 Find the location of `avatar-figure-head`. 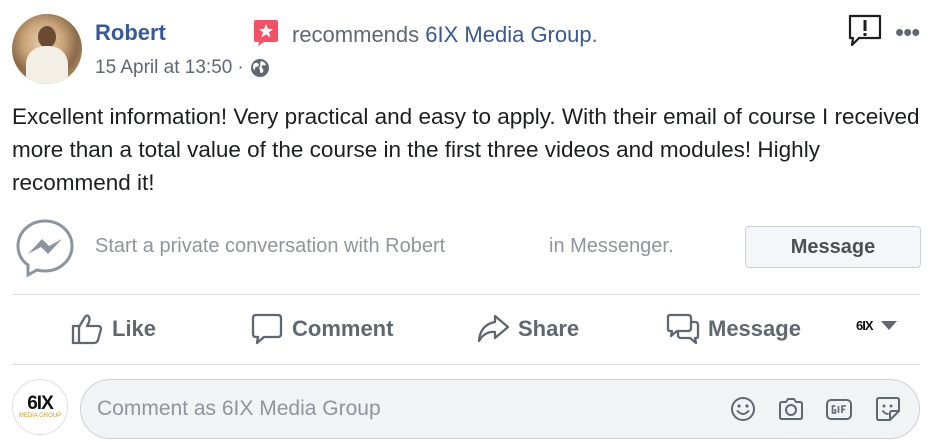

avatar-figure-head is located at coordinates (47, 37).